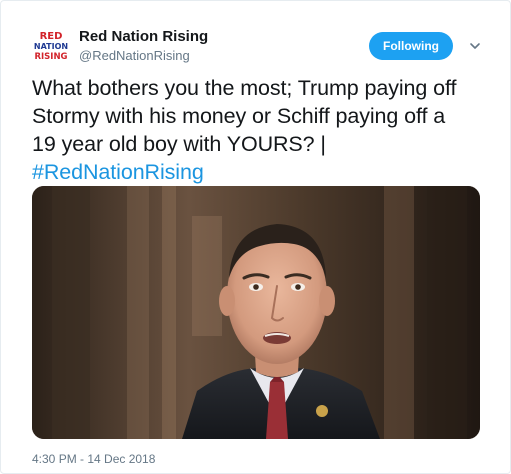 This screenshot has width=511, height=474. What do you see at coordinates (411, 46) in the screenshot?
I see `following-button: Following` at bounding box center [411, 46].